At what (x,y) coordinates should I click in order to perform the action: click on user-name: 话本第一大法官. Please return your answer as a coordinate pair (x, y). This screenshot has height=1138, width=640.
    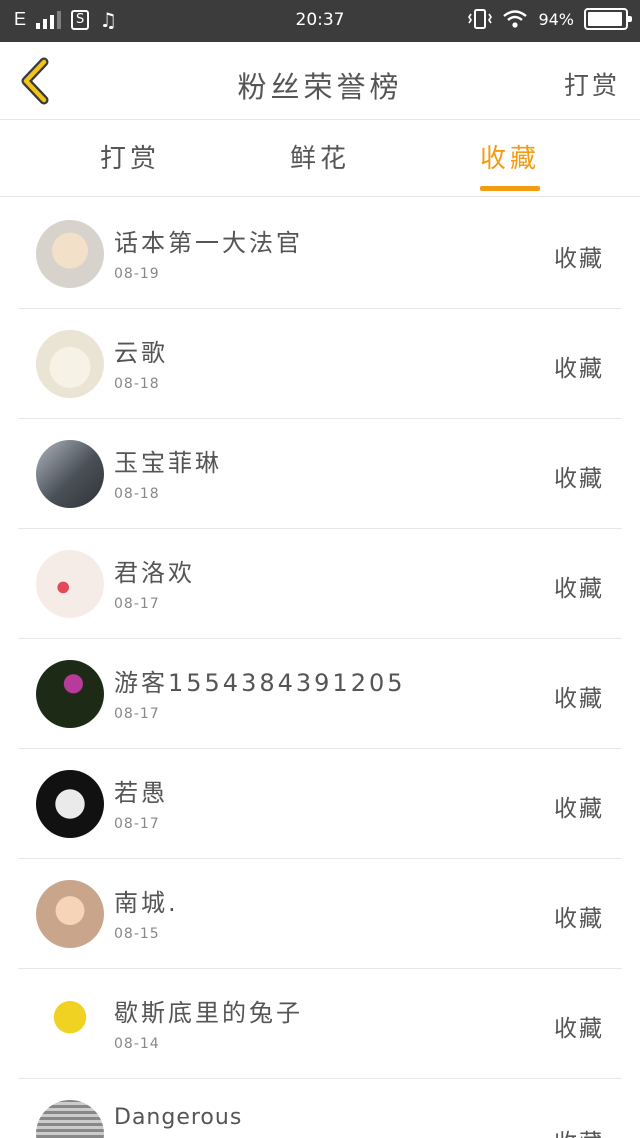
    Looking at the image, I should click on (208, 243).